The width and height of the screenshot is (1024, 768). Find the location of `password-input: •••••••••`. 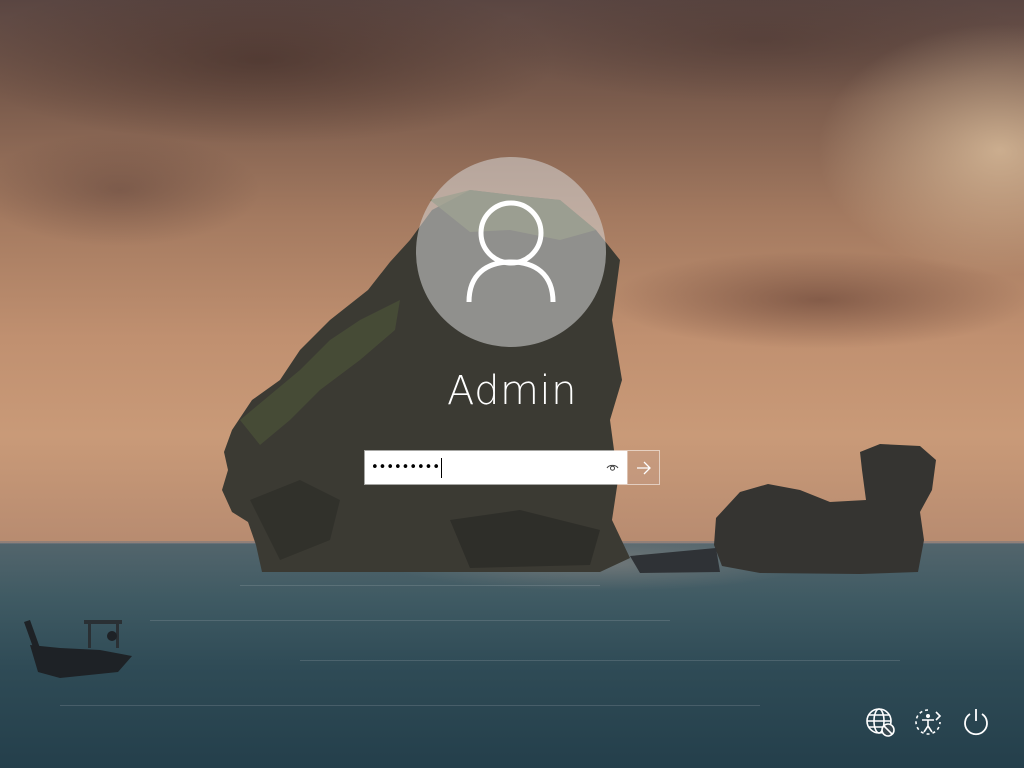

password-input: ••••••••• is located at coordinates (496, 467).